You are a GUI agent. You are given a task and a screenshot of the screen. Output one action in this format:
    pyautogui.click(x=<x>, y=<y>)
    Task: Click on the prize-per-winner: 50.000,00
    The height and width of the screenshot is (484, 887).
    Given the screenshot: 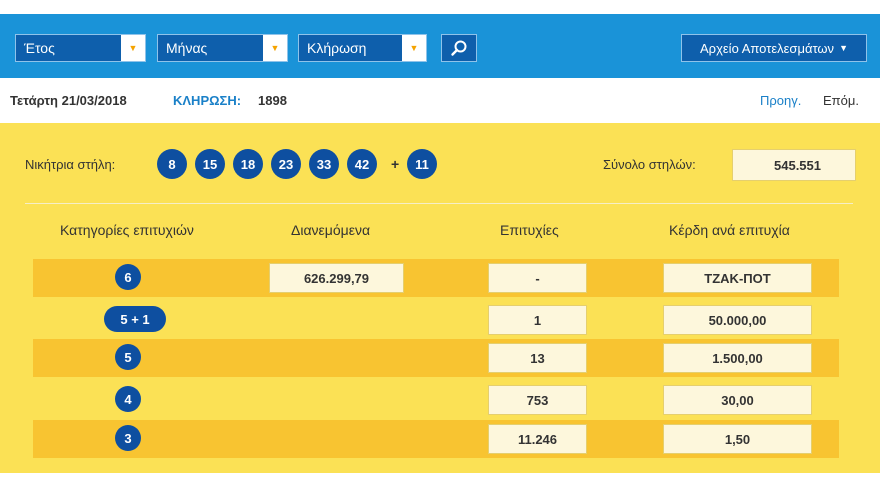 What is the action you would take?
    pyautogui.click(x=737, y=320)
    